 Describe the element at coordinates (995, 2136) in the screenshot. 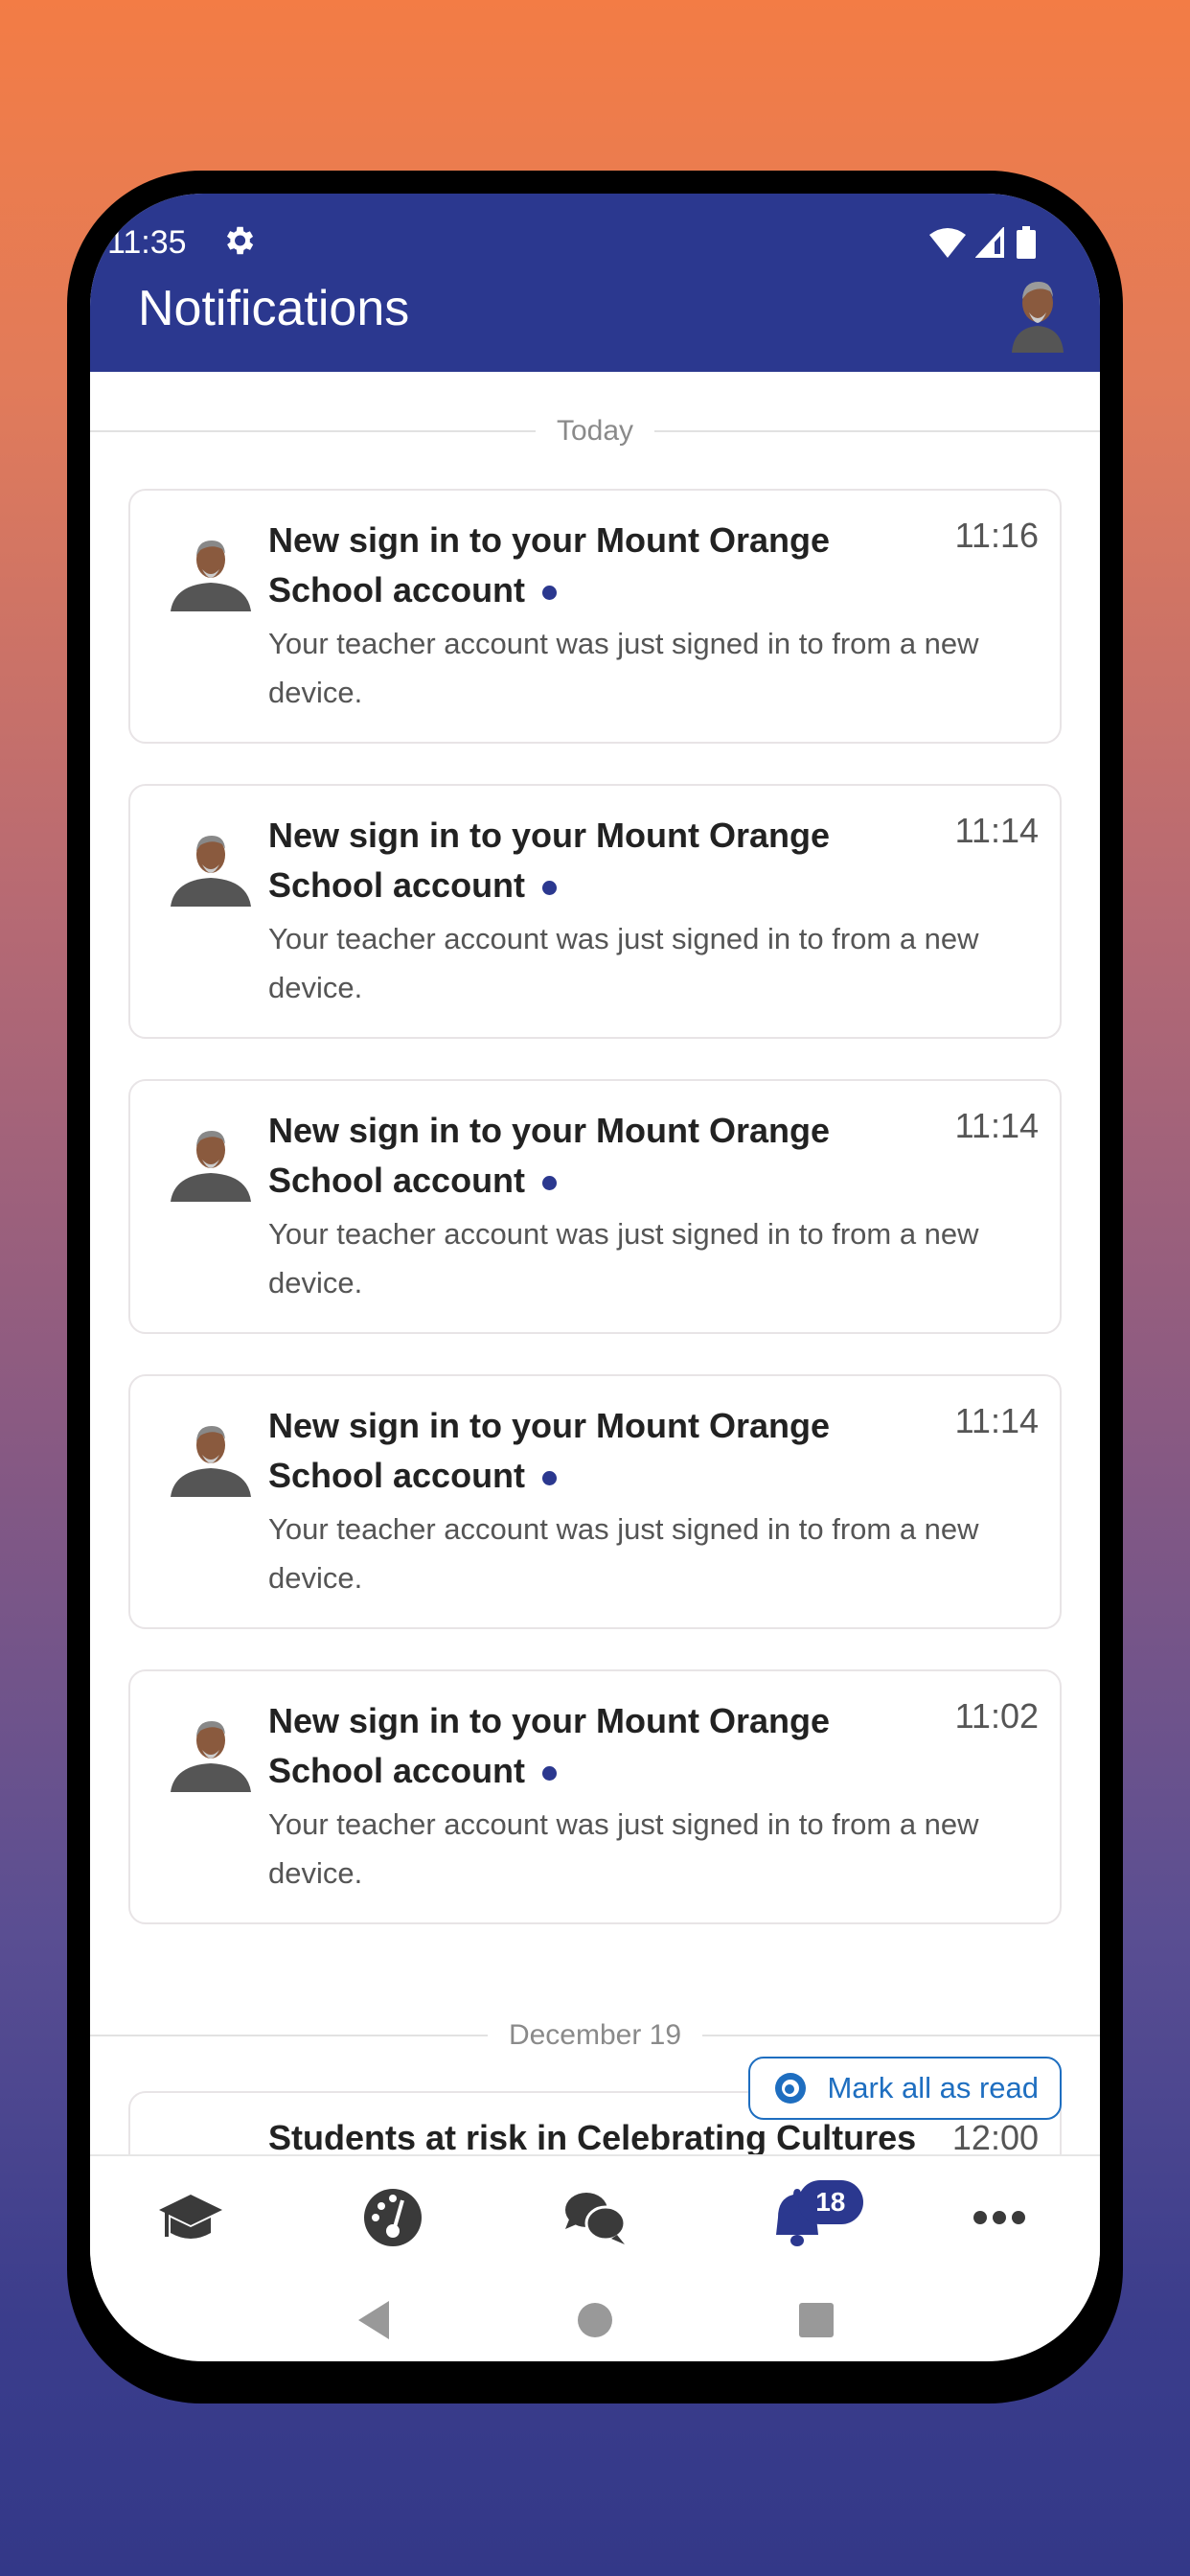

I see `notification-time: 12:00` at that location.